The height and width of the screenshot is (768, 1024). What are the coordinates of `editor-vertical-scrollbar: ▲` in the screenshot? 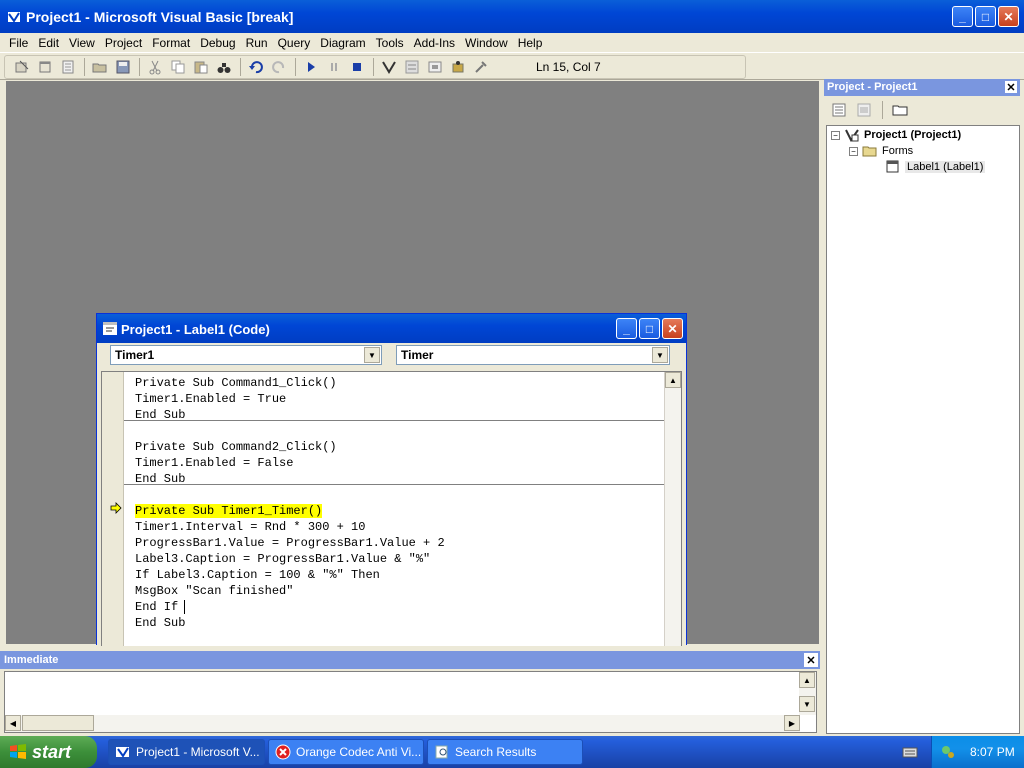 It's located at (672, 509).